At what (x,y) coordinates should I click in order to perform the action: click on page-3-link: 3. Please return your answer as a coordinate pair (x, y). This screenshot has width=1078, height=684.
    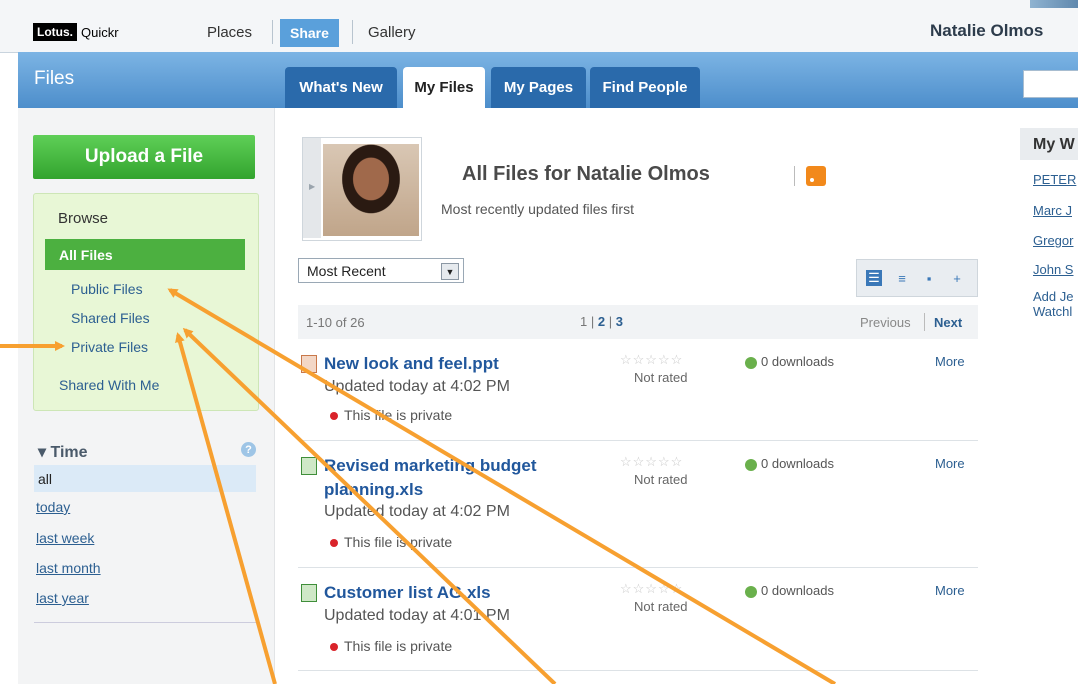
    Looking at the image, I should click on (619, 321).